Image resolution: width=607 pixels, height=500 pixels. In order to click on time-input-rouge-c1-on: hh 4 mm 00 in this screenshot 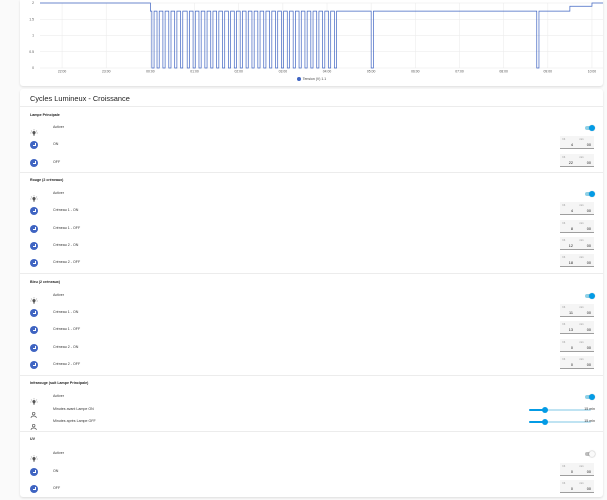, I will do `click(577, 208)`.